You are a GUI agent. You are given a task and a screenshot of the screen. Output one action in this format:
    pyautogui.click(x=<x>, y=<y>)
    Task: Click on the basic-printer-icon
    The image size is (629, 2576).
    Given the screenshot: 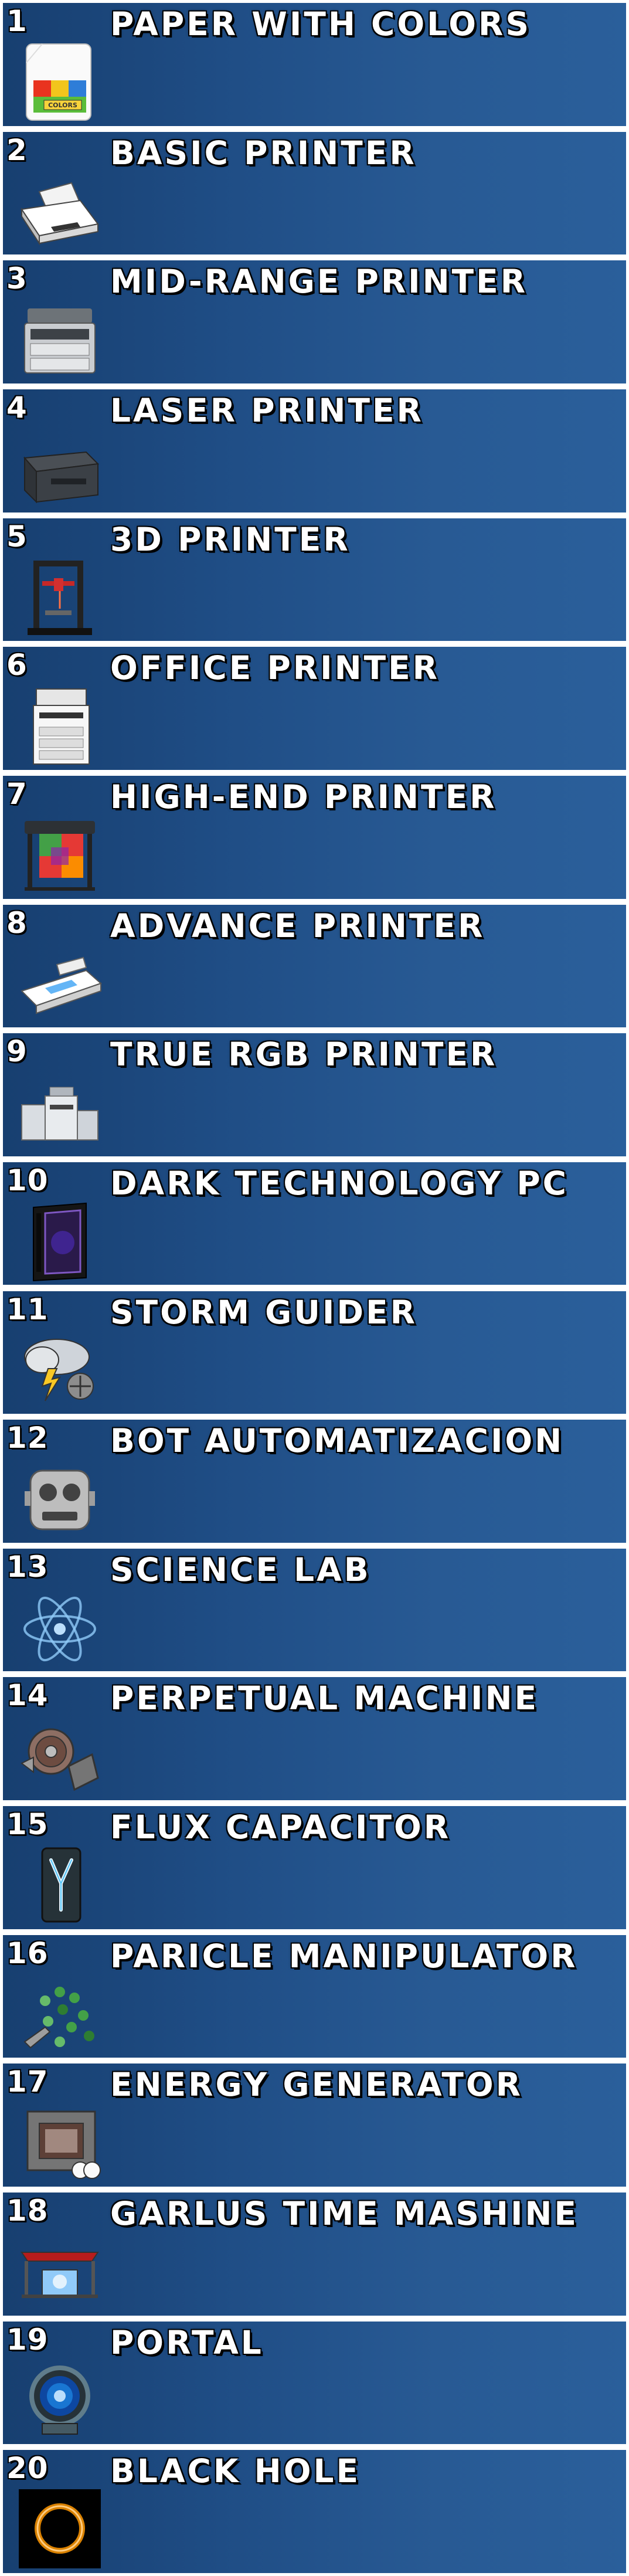 What is the action you would take?
    pyautogui.click(x=60, y=210)
    